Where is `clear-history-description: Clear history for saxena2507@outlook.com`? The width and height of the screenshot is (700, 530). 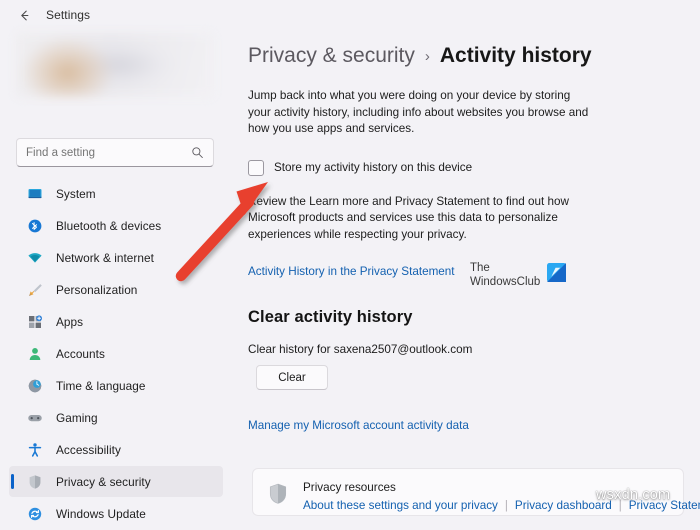
clear-history-description: Clear history for saxena2507@outlook.com is located at coordinates (360, 349).